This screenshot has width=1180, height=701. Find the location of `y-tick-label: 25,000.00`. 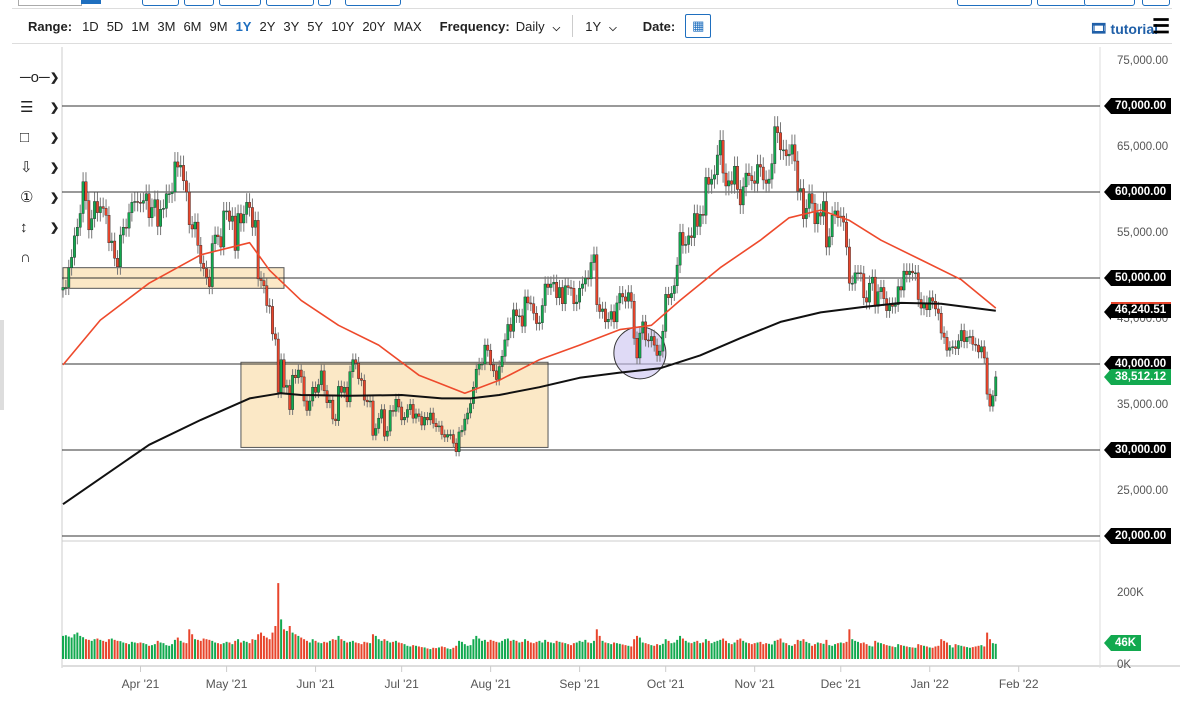

y-tick-label: 25,000.00 is located at coordinates (1143, 491).